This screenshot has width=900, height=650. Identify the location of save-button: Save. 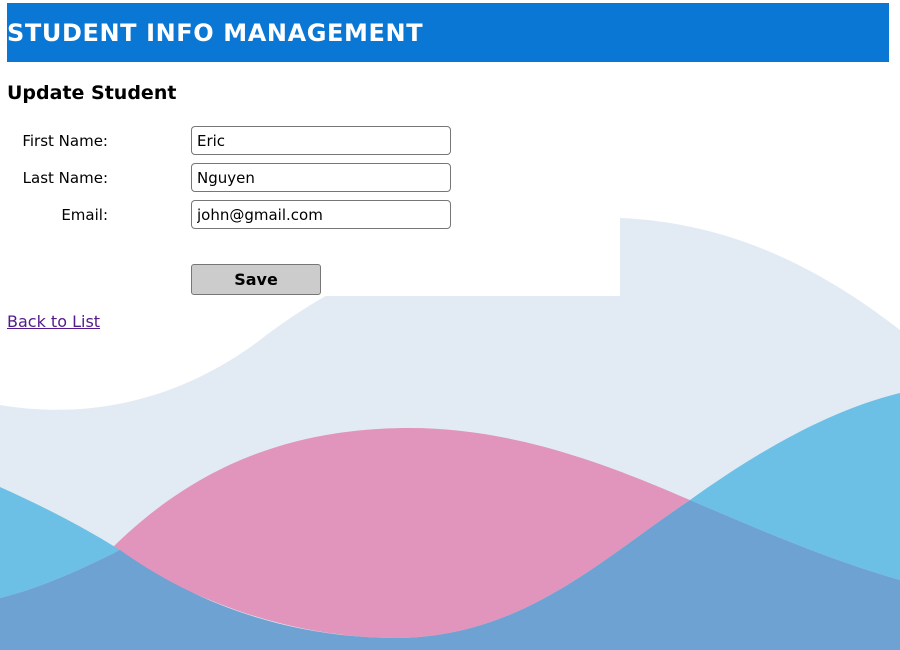
(256, 279).